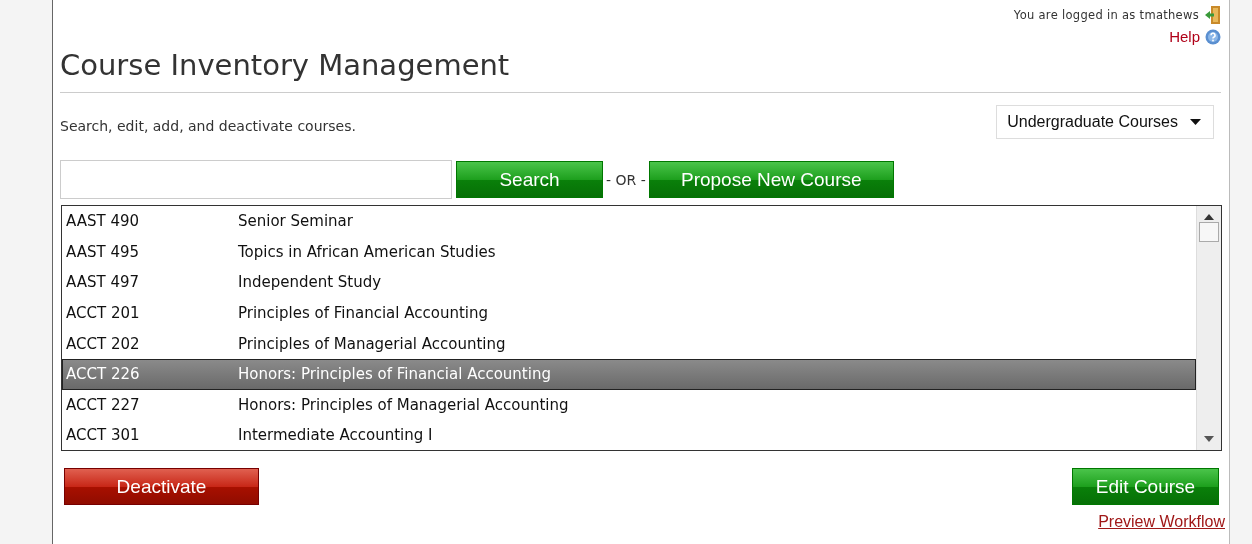 This screenshot has width=1252, height=544. I want to click on course-row: AAST 490 Senior Seminar, so click(629, 221).